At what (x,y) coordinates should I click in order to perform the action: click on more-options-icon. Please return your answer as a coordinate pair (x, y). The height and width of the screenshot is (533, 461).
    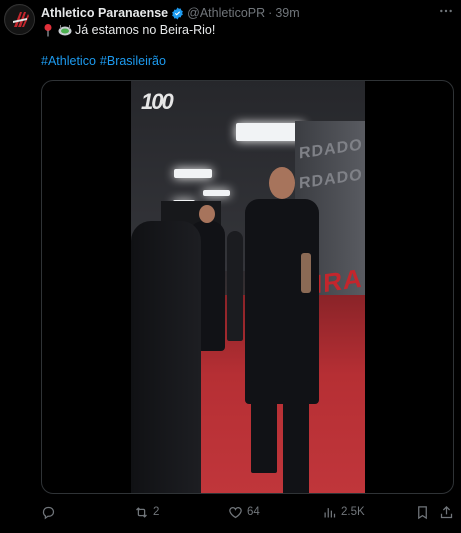
    Looking at the image, I should click on (446, 11).